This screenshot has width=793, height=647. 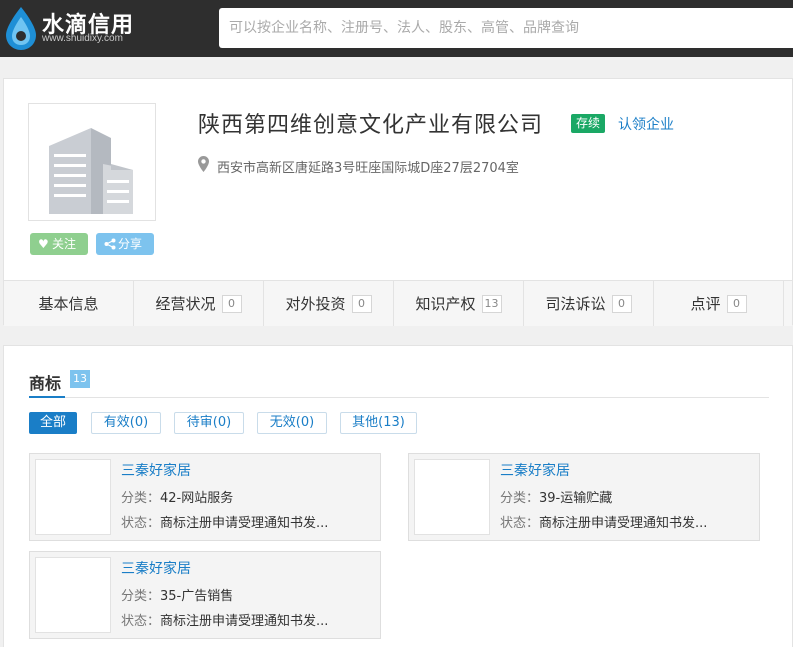 I want to click on filter-invalid: 无效(0), so click(x=292, y=423).